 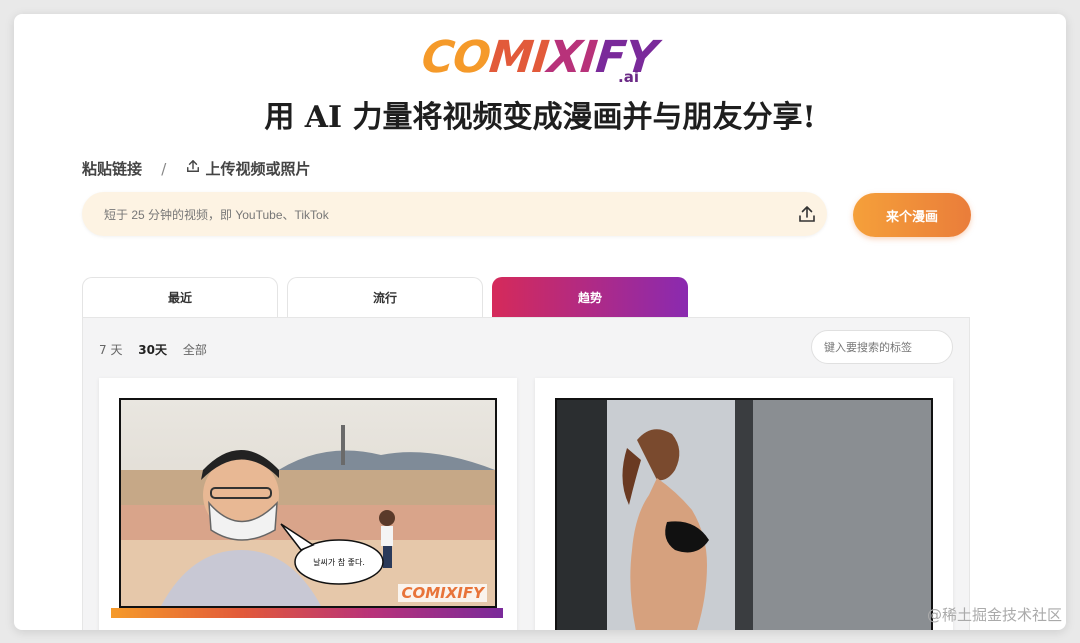 I want to click on comic-panel-image: 날씨가 참 좋다. COMIXIFY, so click(x=308, y=503).